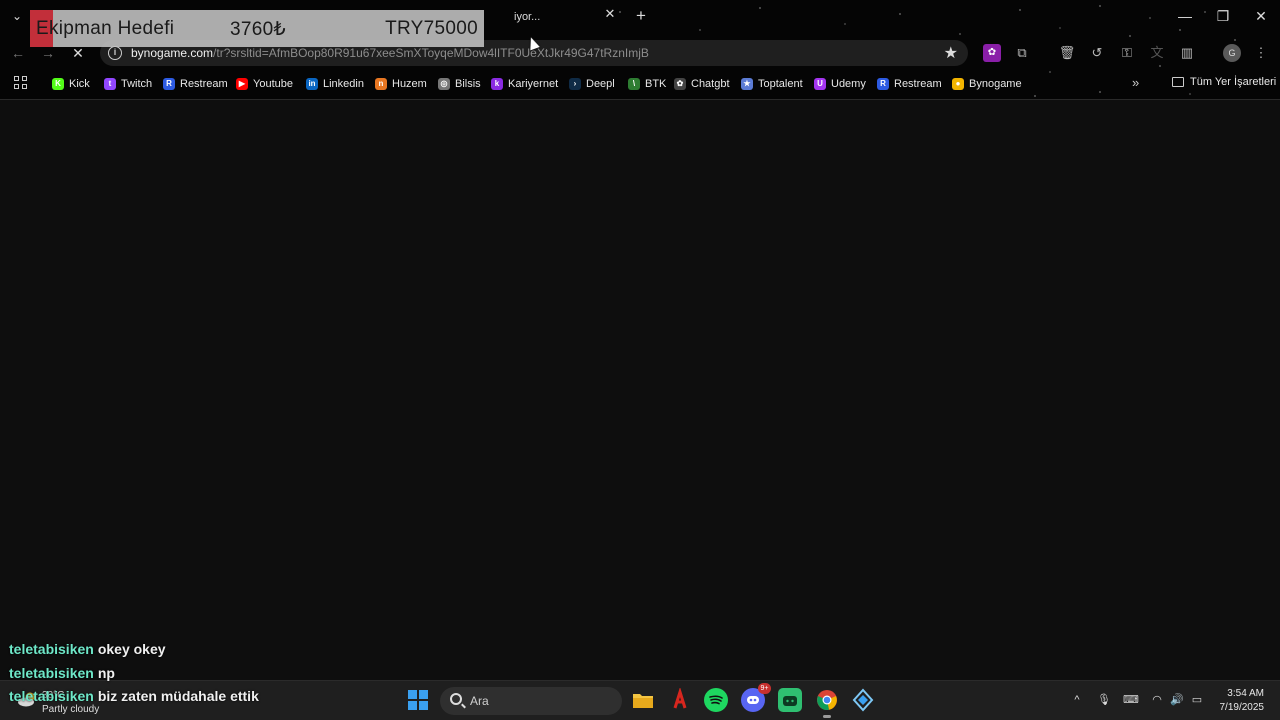 The image size is (1280, 720). I want to click on bookmark-kick: K Kick, so click(71, 84).